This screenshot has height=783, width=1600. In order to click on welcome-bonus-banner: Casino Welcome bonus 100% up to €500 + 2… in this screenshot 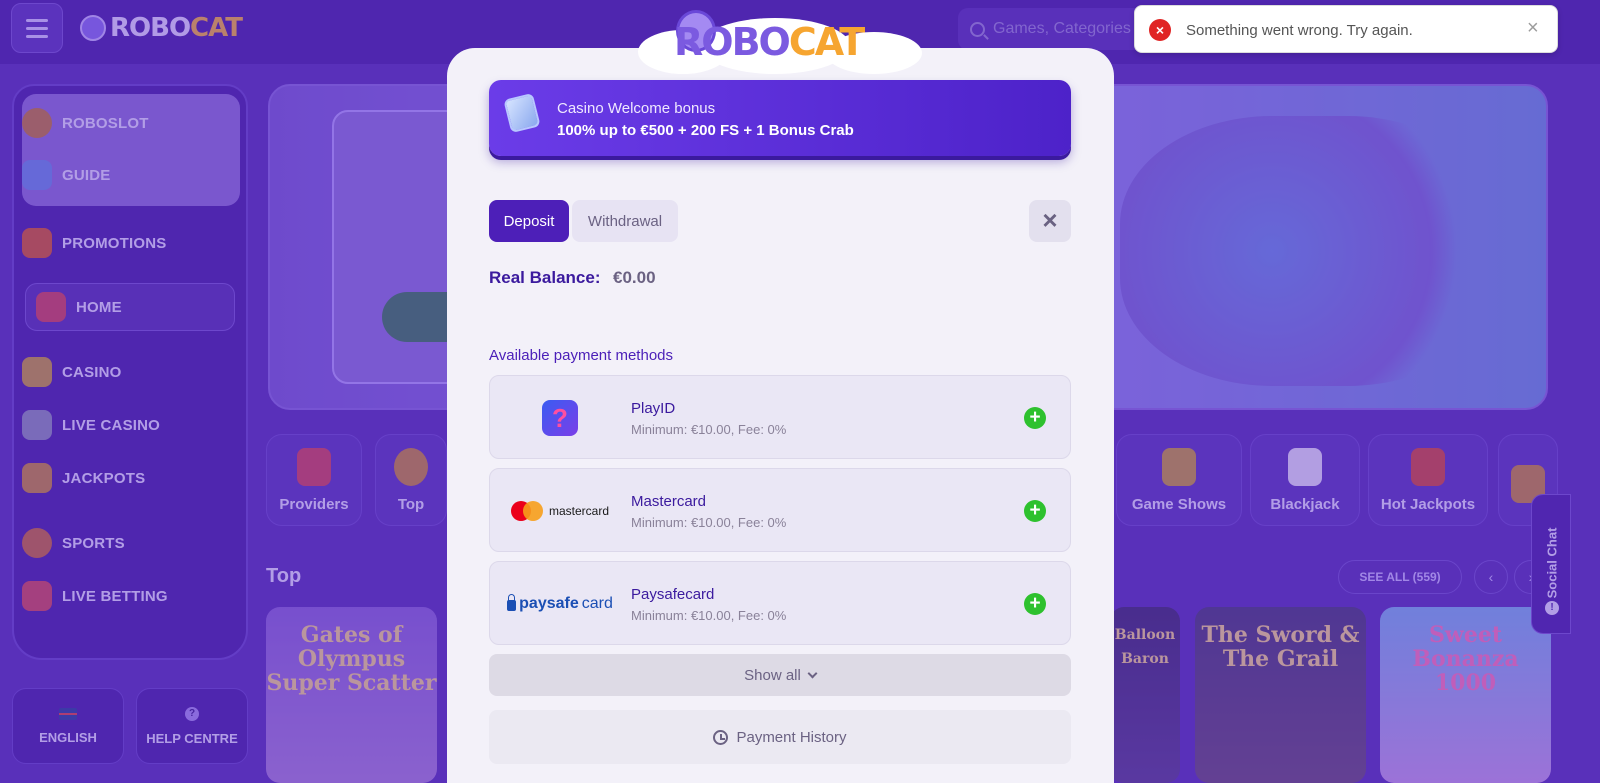, I will do `click(780, 118)`.